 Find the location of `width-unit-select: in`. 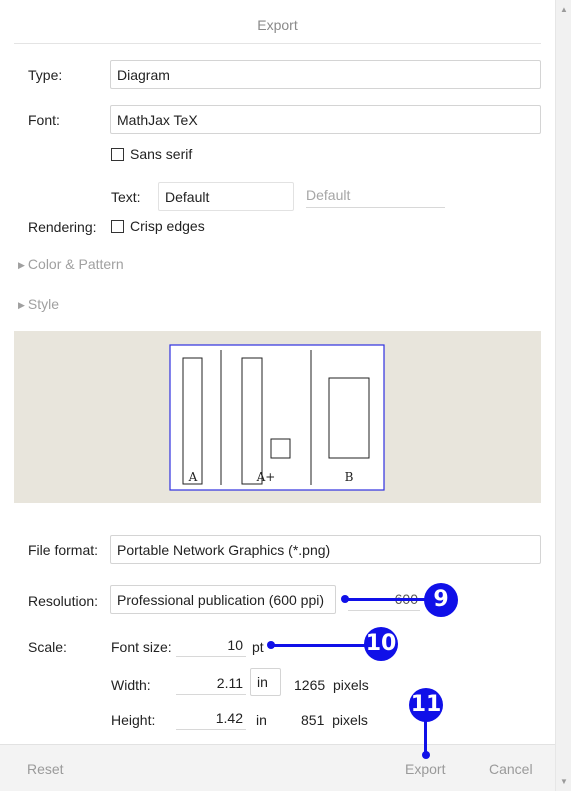

width-unit-select: in is located at coordinates (265, 682).